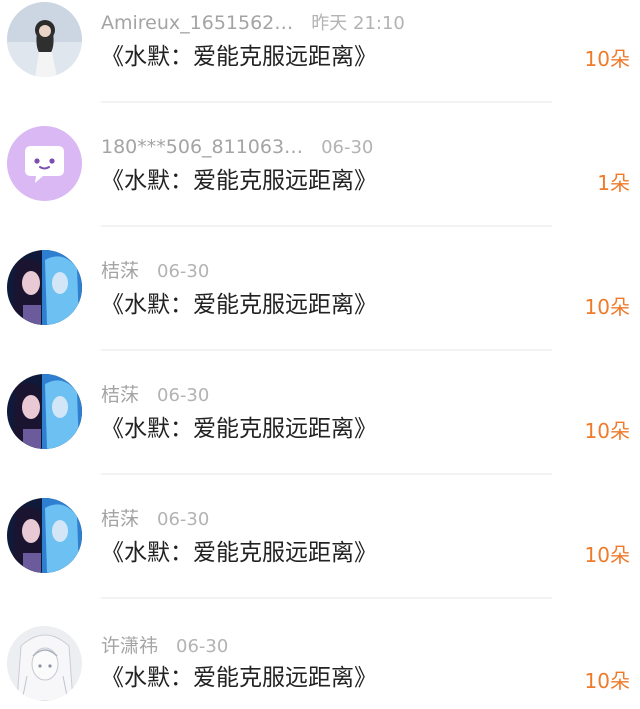  Describe the element at coordinates (613, 183) in the screenshot. I see `gift-count: 1朵` at that location.